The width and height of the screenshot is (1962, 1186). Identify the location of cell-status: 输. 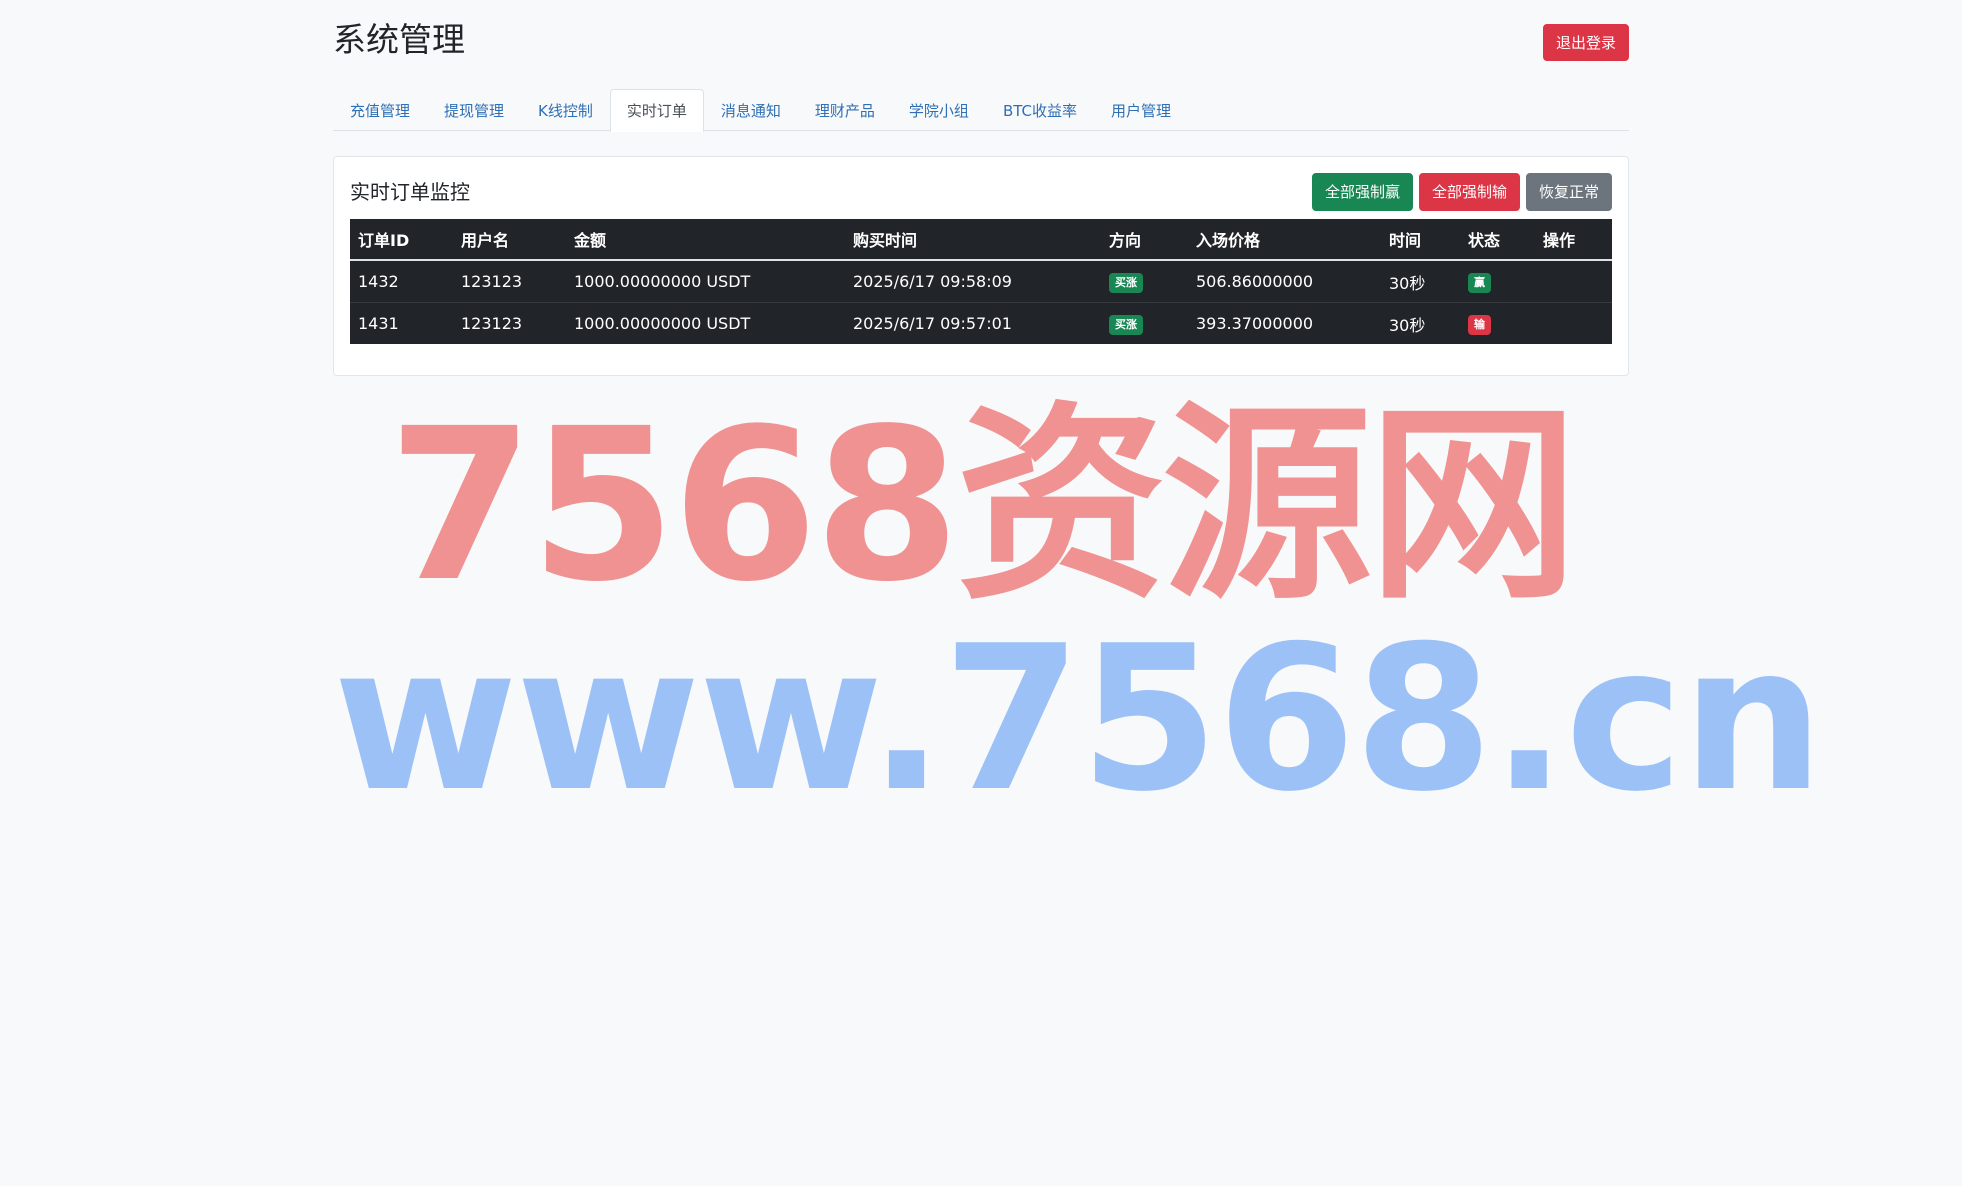
(1497, 323).